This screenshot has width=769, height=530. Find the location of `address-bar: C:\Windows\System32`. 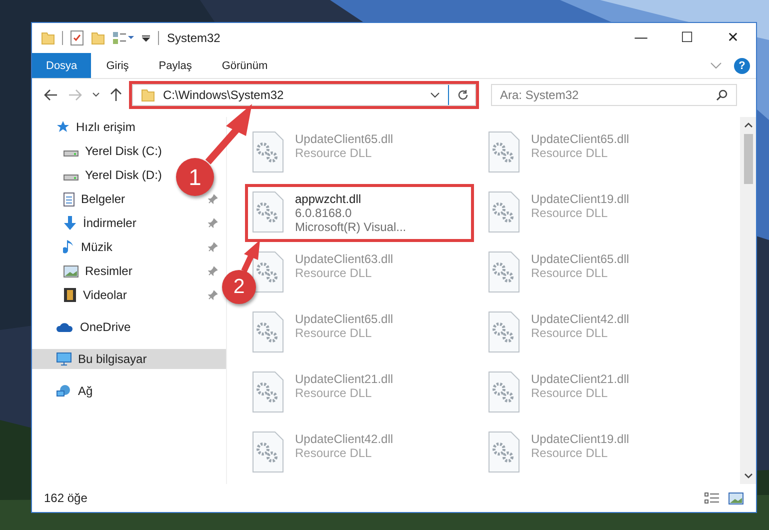

address-bar: C:\Windows\System32 is located at coordinates (304, 95).